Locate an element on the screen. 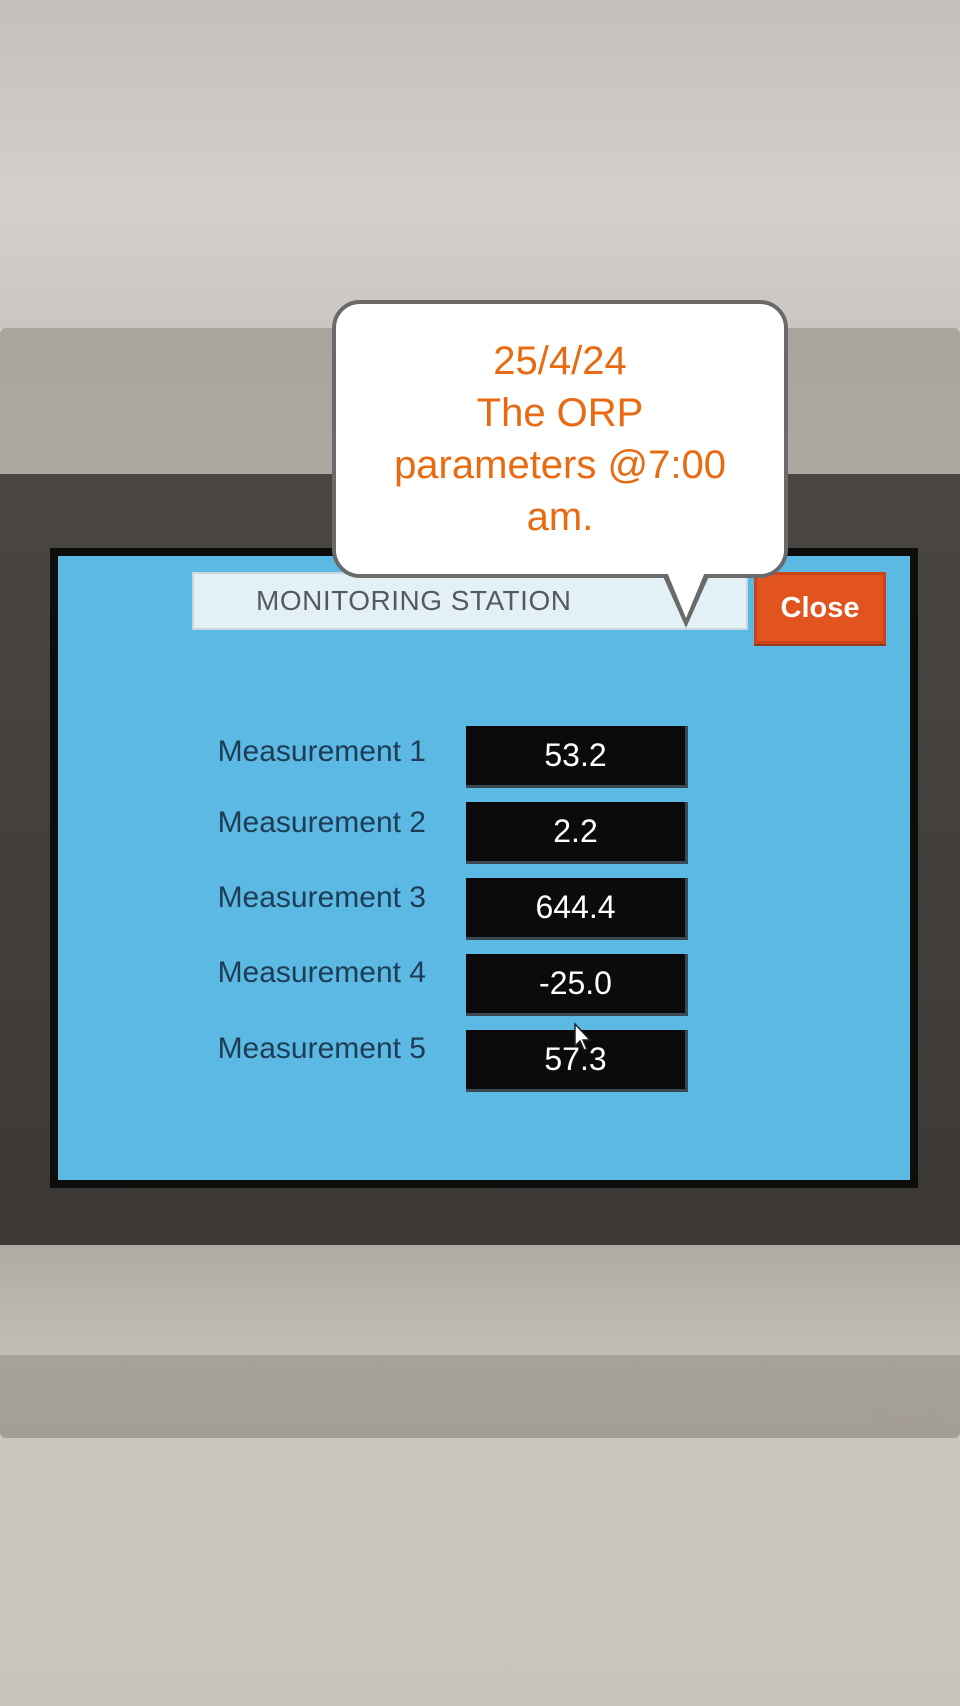  device-brand-text: PanelV is located at coordinates (909, 1416).